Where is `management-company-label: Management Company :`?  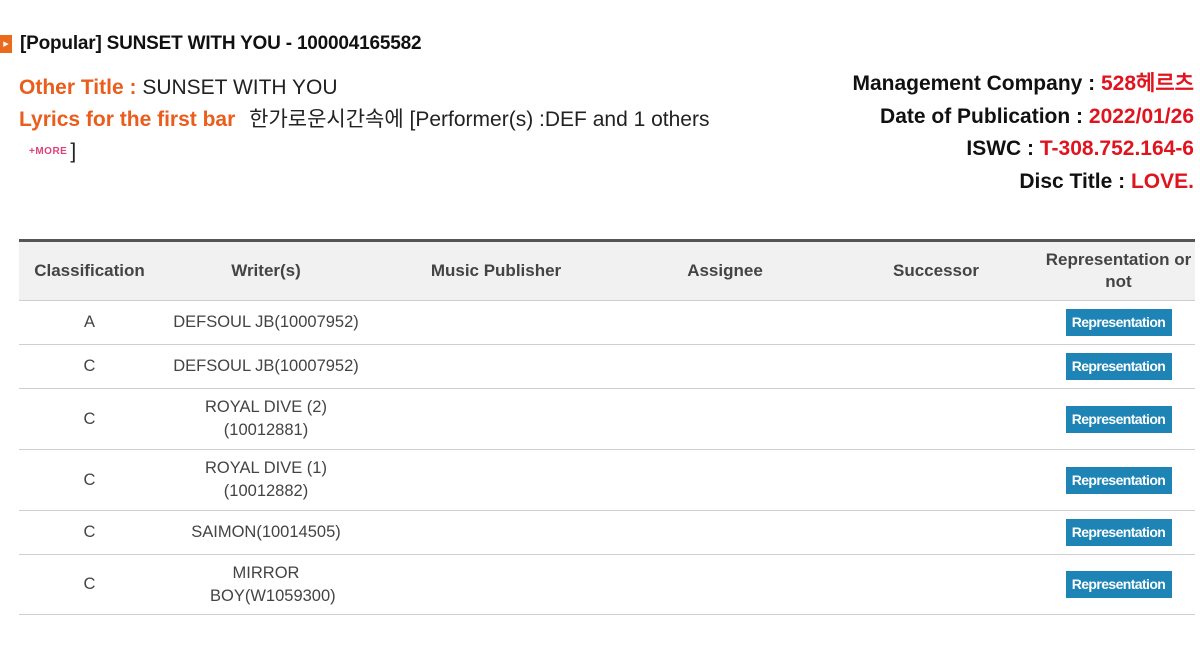 management-company-label: Management Company : is located at coordinates (974, 83).